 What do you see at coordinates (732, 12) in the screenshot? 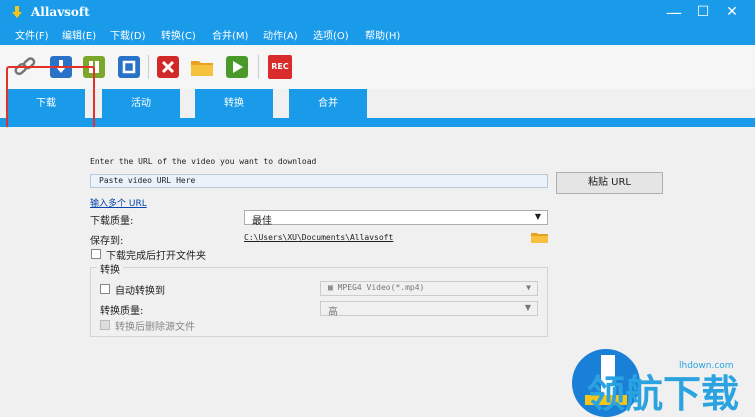
I see `close-button: ✕` at bounding box center [732, 12].